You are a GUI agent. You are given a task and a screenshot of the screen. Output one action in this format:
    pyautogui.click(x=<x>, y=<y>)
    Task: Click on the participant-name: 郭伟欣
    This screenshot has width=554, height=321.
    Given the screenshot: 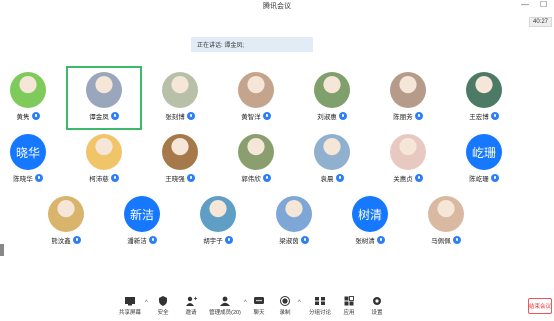 What is the action you would take?
    pyautogui.click(x=251, y=179)
    